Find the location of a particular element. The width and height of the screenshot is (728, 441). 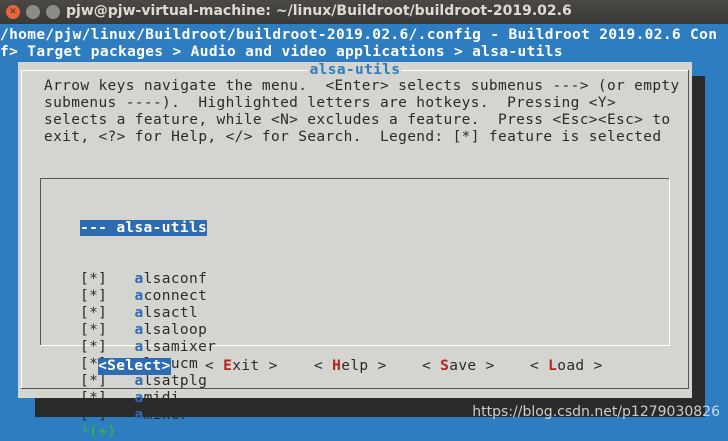

help-button: < Help > is located at coordinates (350, 366).